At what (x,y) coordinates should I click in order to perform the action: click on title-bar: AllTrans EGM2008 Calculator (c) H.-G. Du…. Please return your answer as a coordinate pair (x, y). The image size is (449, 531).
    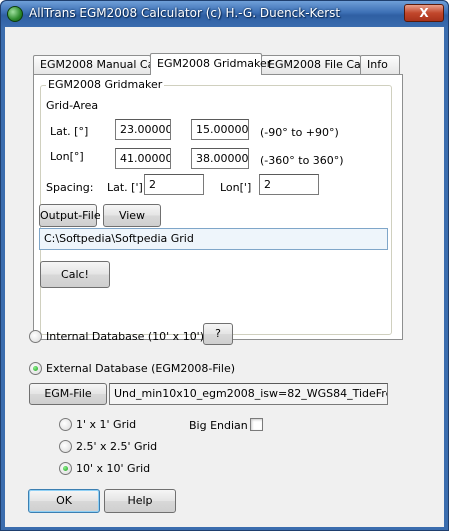
    Looking at the image, I should click on (224, 14).